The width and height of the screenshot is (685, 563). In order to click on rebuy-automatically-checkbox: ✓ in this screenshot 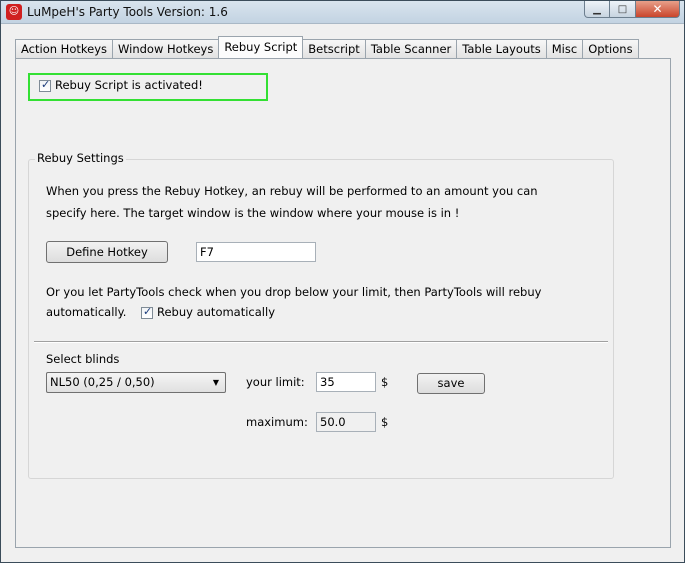, I will do `click(147, 312)`.